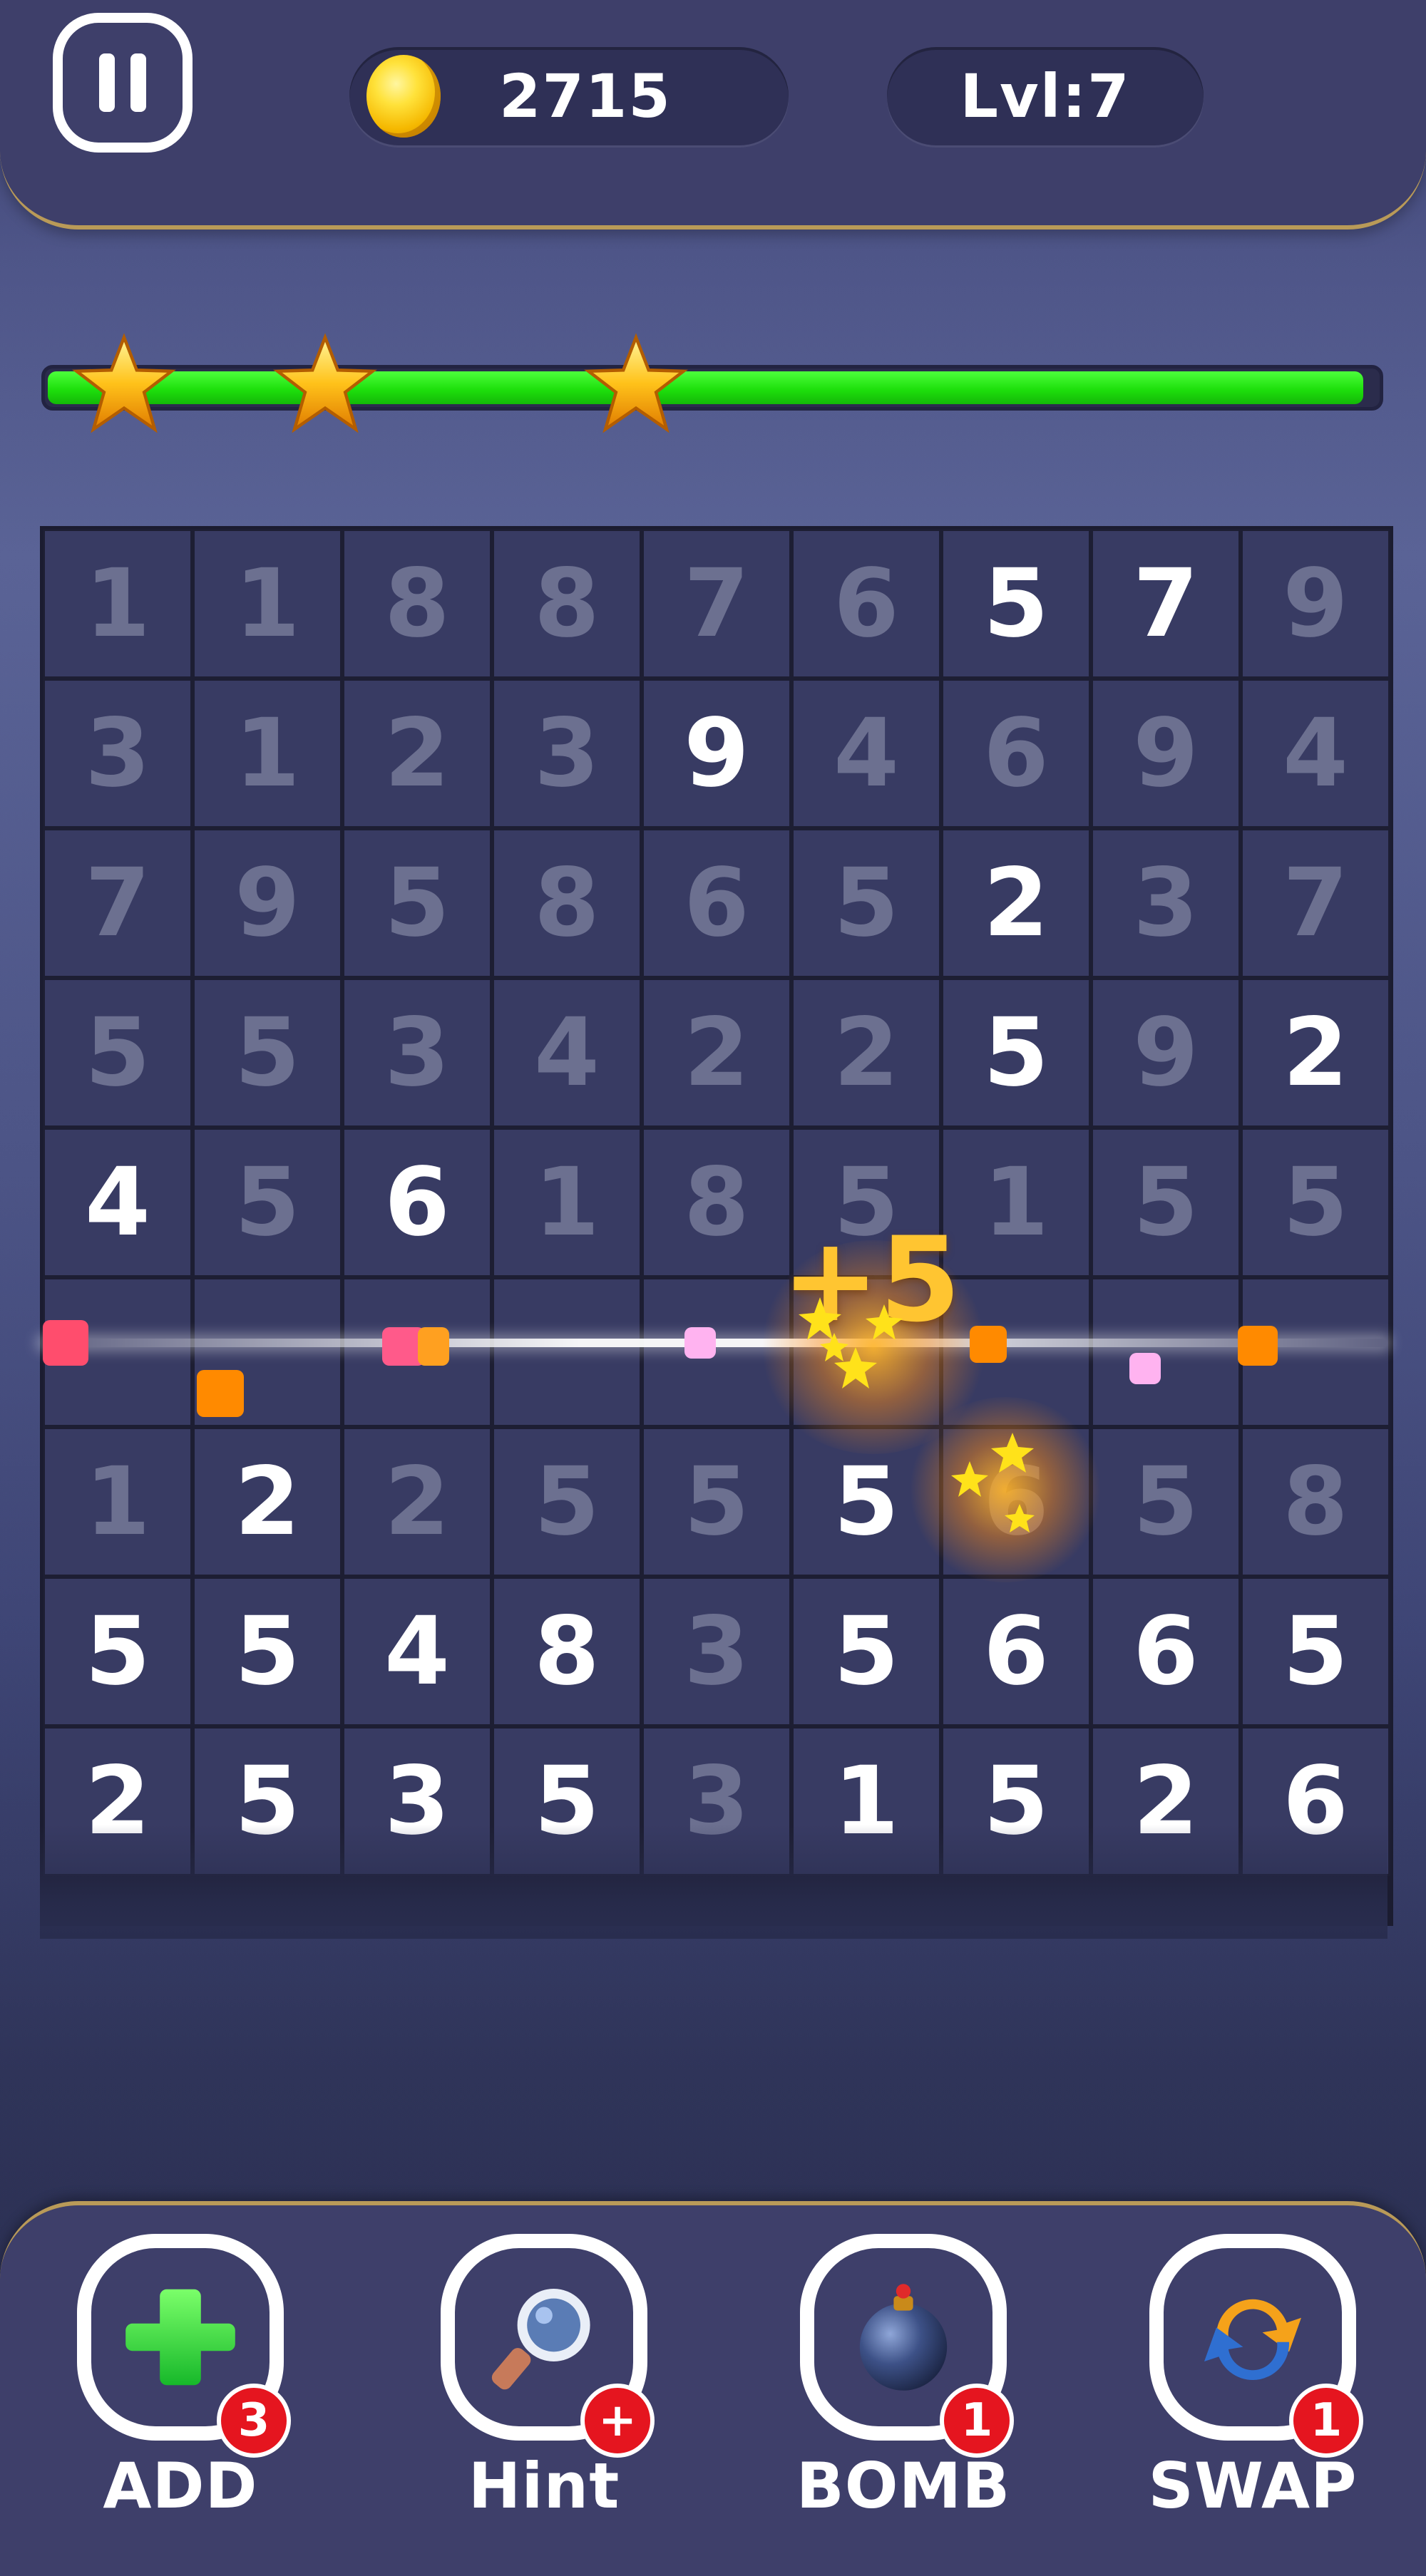 The image size is (1426, 2576). Describe the element at coordinates (403, 96) in the screenshot. I see `gold-coin-icon` at that location.